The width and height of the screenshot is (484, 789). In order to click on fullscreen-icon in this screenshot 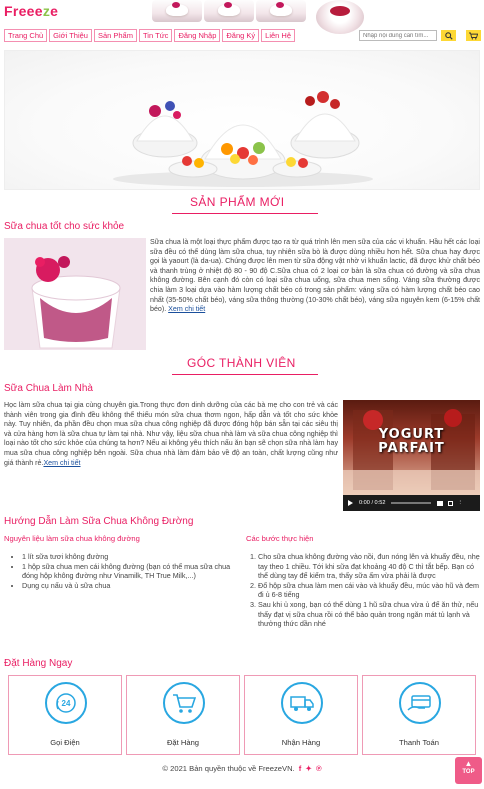, I will do `click(451, 503)`.